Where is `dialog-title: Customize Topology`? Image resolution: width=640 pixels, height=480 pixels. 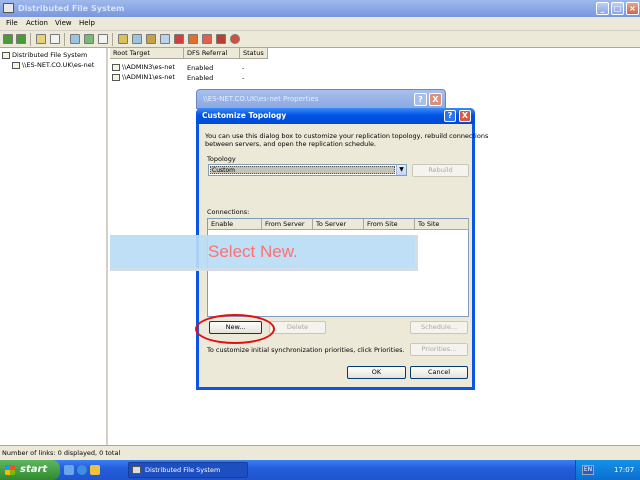
dialog-title: Customize Topology is located at coordinates (244, 115).